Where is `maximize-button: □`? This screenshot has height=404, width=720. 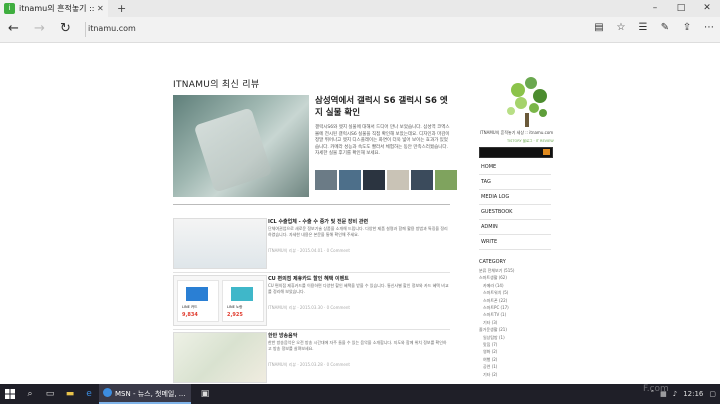
maximize-button: □ is located at coordinates (681, 8).